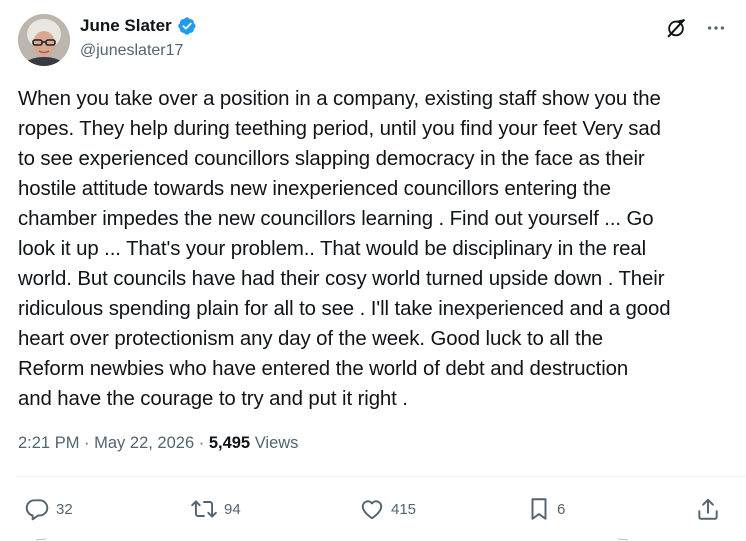 The image size is (746, 541). What do you see at coordinates (539, 509) in the screenshot?
I see `bookmark-icon` at bounding box center [539, 509].